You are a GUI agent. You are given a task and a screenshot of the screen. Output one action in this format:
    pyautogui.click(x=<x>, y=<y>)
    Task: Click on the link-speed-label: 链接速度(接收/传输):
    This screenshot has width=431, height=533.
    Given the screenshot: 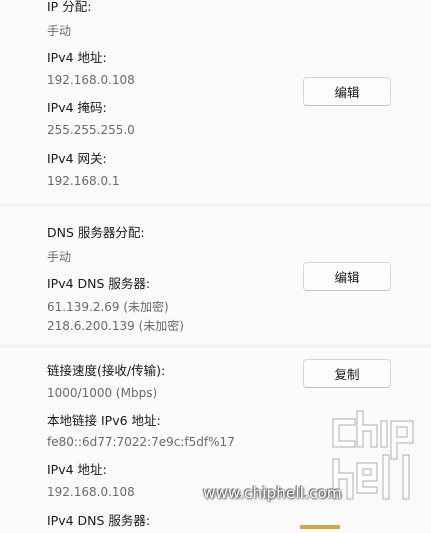 What is the action you would take?
    pyautogui.click(x=106, y=370)
    